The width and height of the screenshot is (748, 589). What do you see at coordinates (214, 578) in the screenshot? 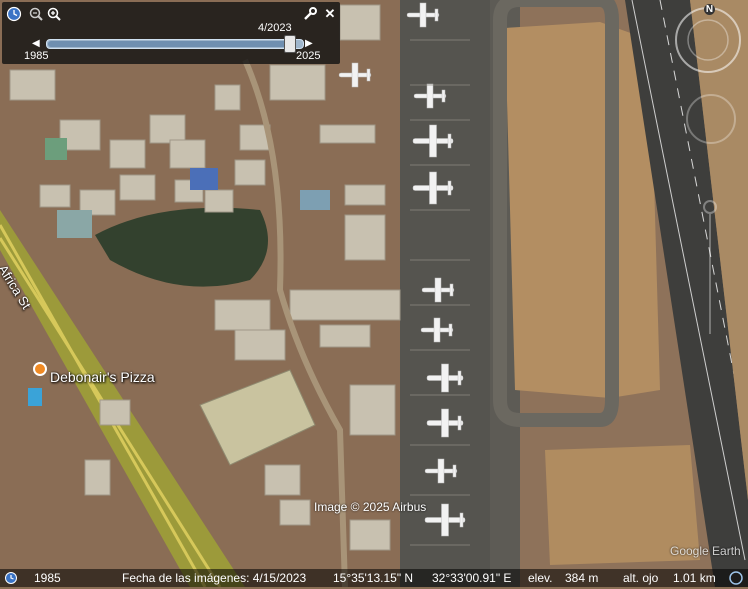
I see `imagery-date: Fecha de las imágenes: 4/15/2023` at bounding box center [214, 578].